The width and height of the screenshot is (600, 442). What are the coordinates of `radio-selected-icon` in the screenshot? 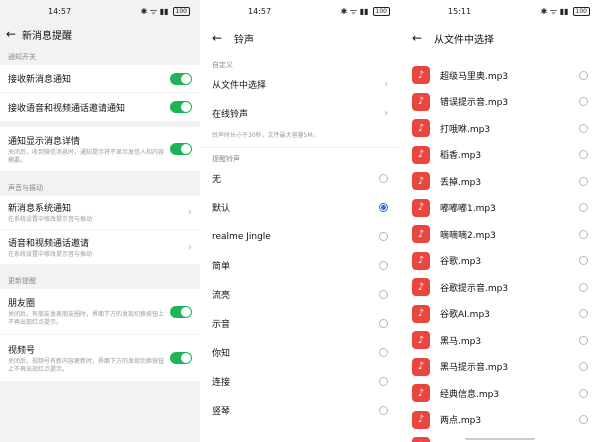 It's located at (383, 207).